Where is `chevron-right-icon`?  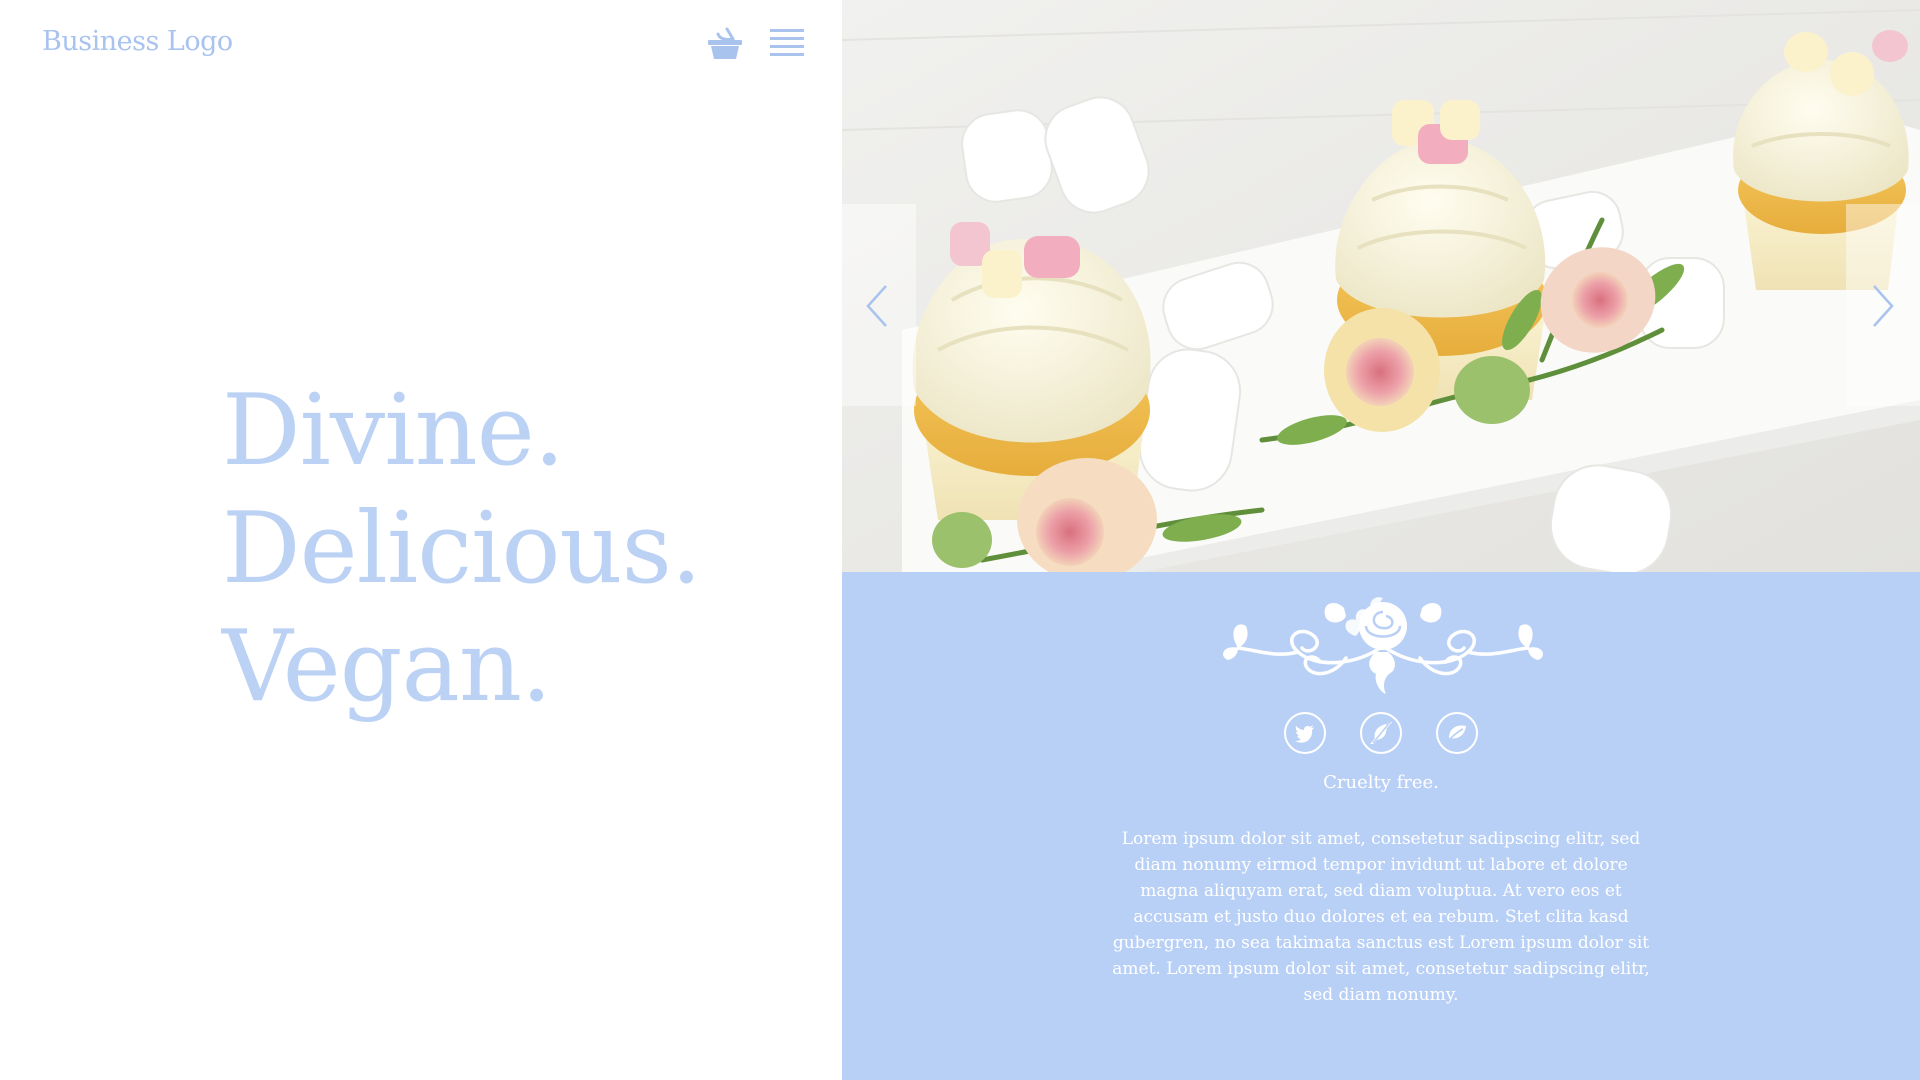 chevron-right-icon is located at coordinates (1883, 306).